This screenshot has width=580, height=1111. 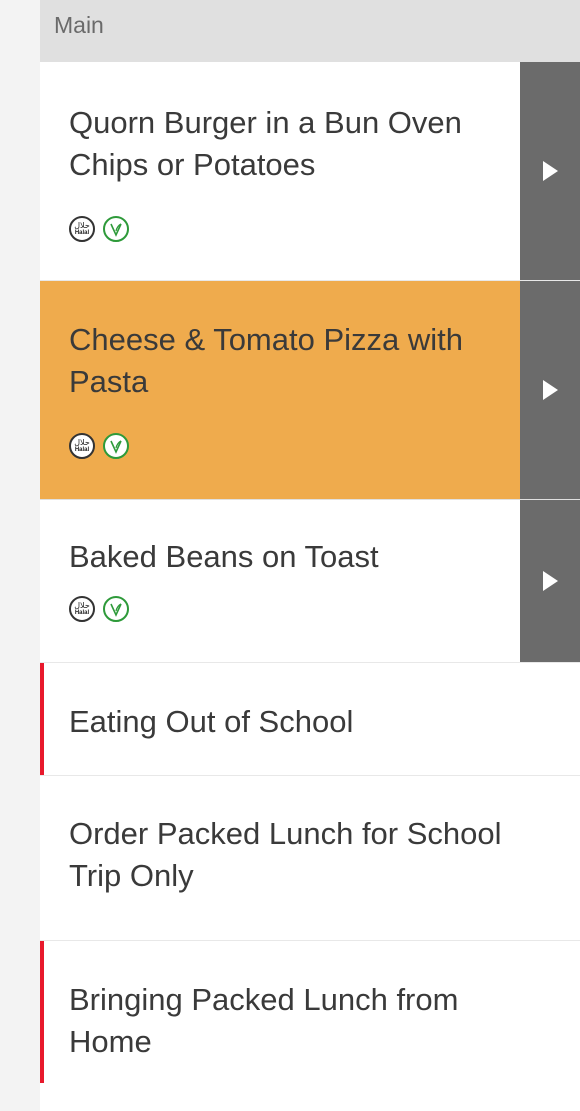 I want to click on option-label: Order Packed Lunch for School Trip Only, so click(x=285, y=854).